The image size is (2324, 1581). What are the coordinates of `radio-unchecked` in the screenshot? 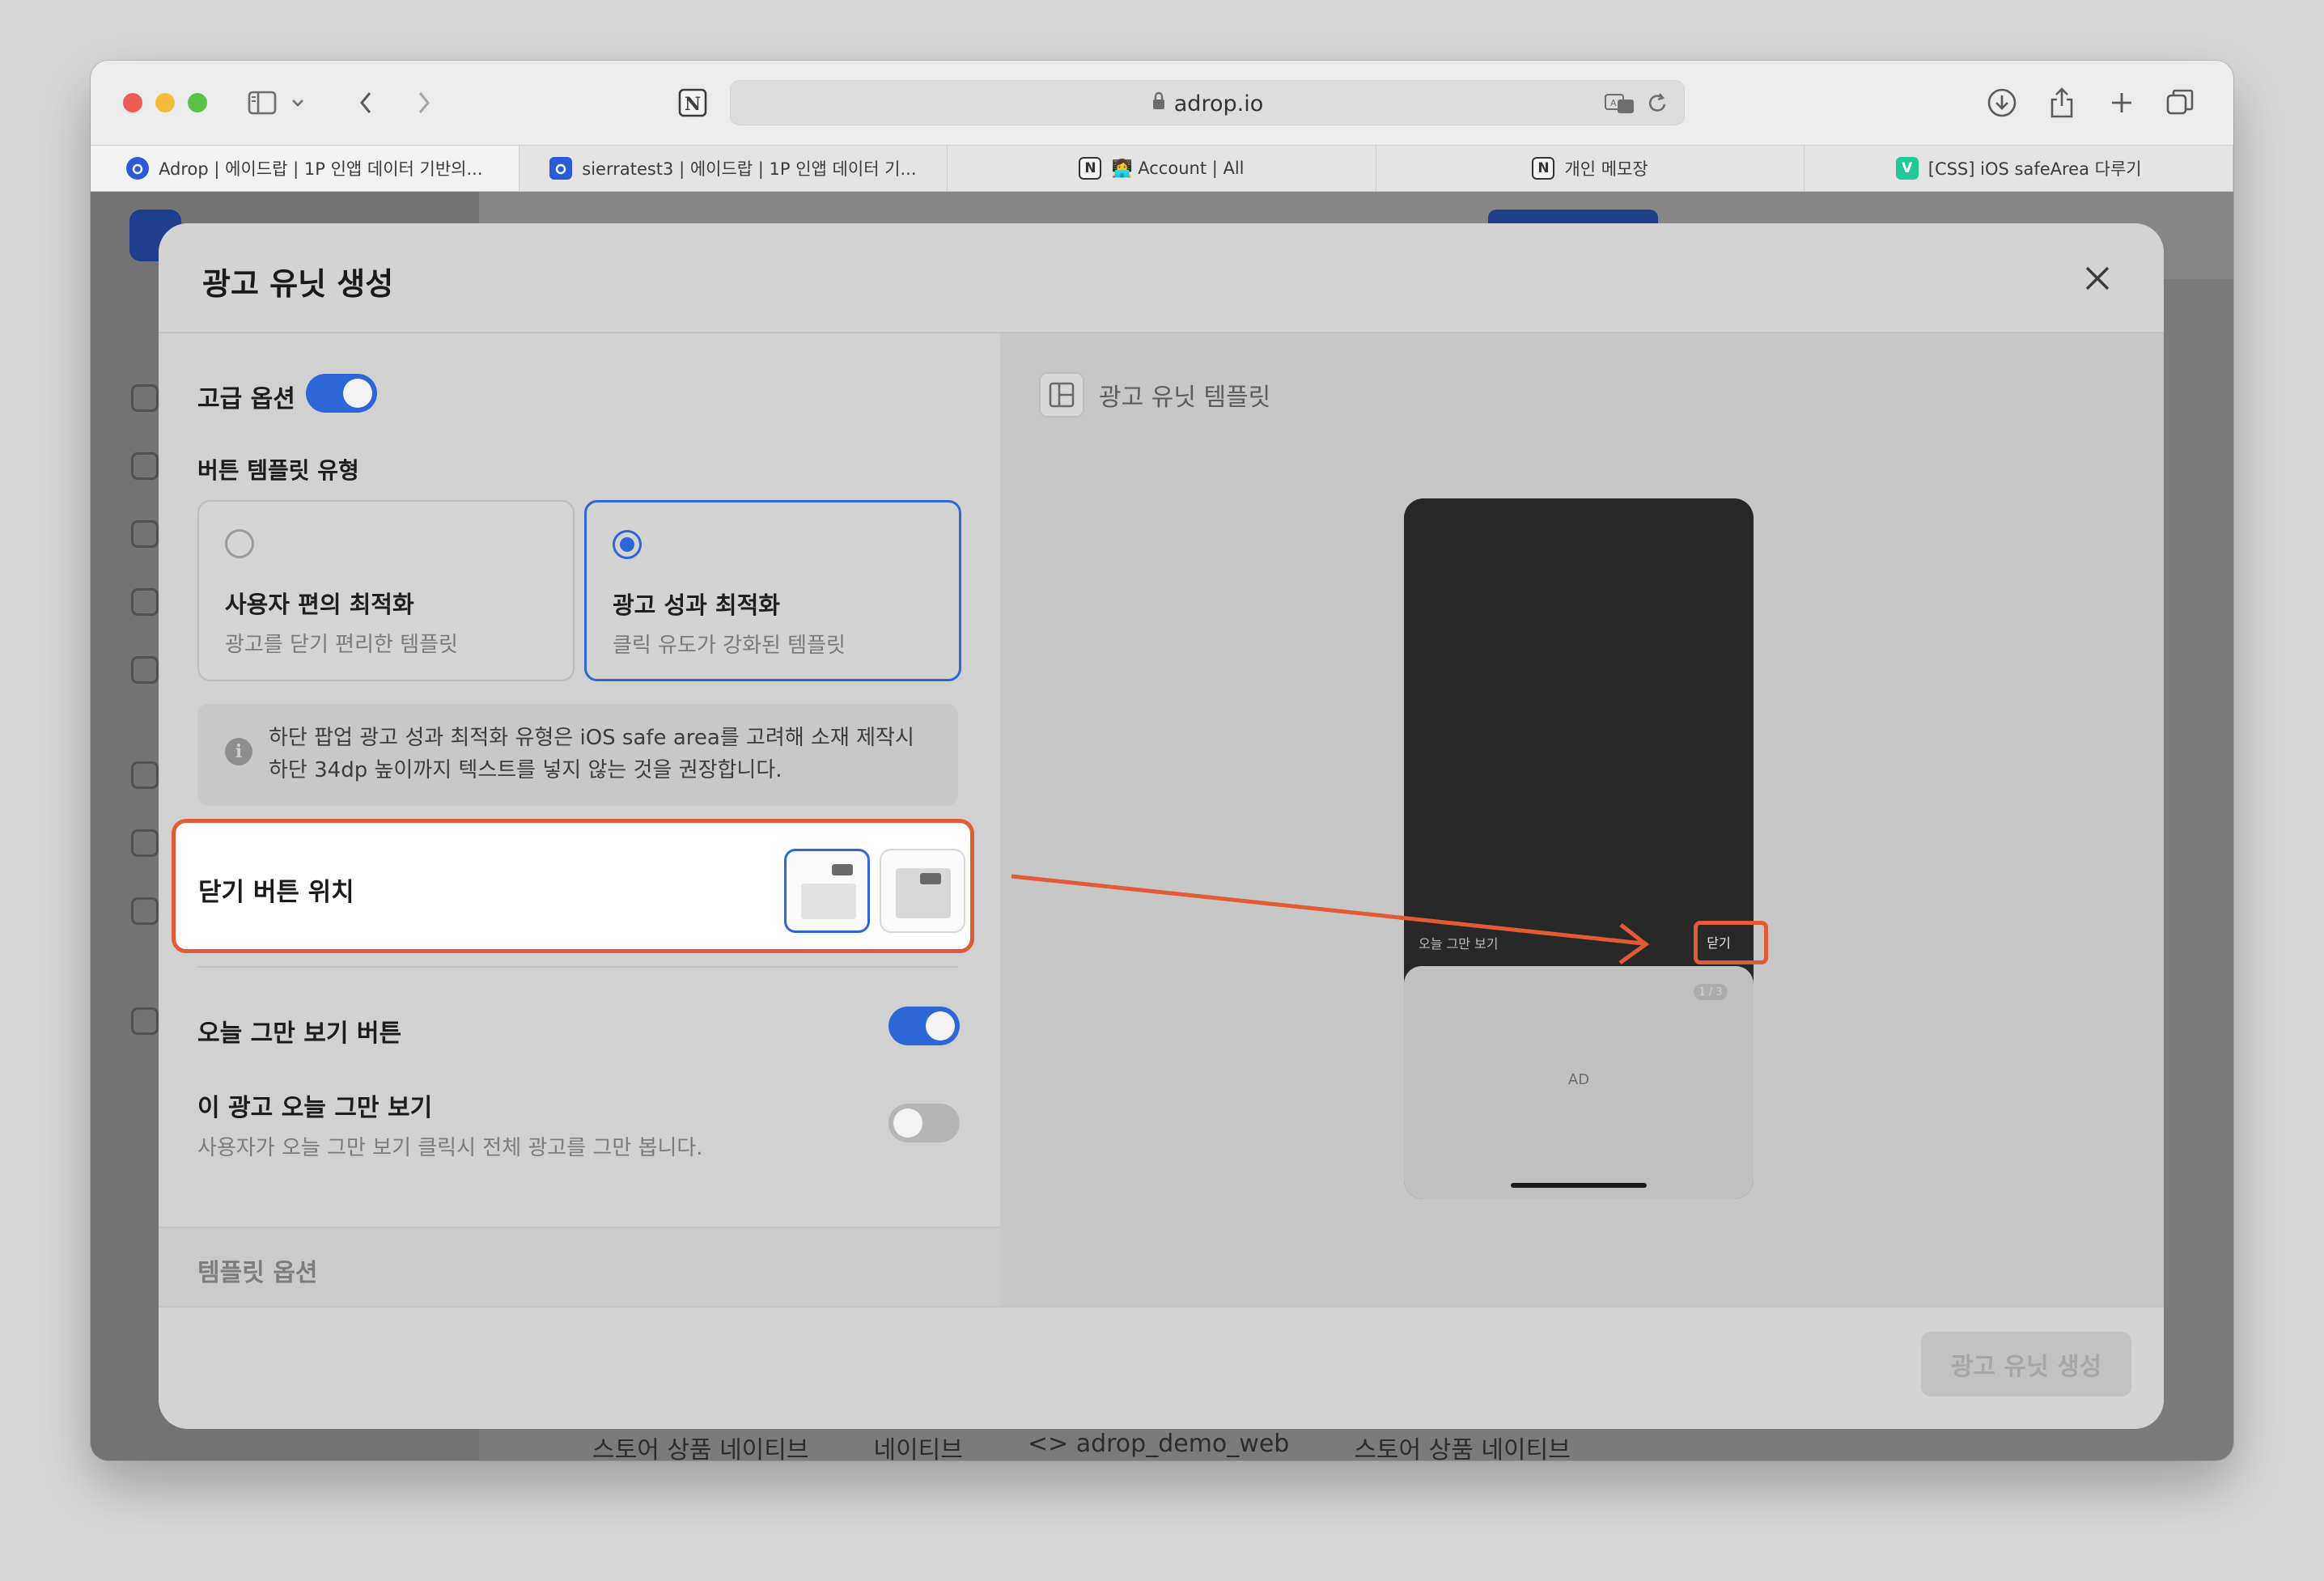 It's located at (239, 543).